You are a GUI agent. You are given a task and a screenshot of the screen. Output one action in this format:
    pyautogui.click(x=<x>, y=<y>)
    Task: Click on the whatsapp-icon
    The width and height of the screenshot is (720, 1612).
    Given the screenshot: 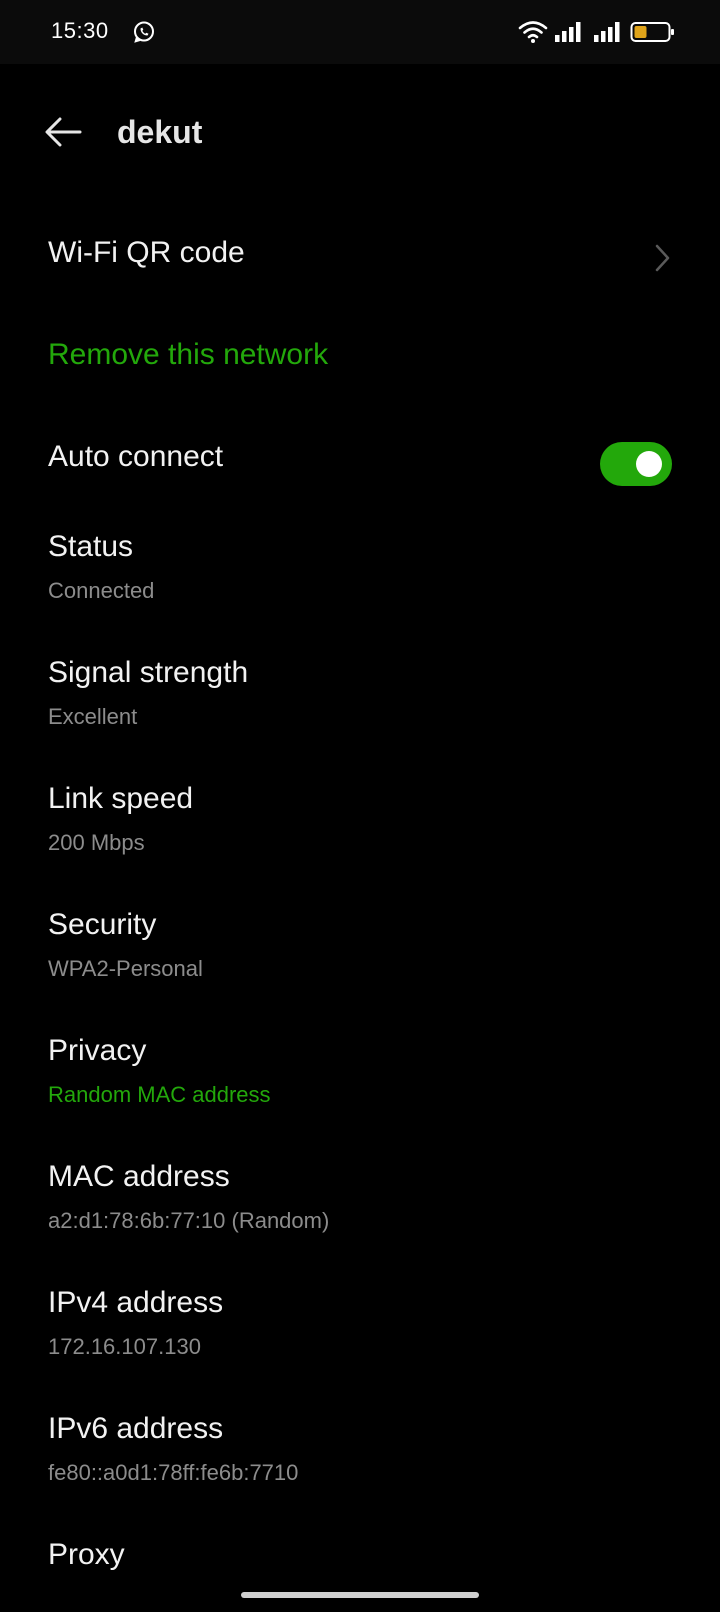 What is the action you would take?
    pyautogui.click(x=144, y=32)
    